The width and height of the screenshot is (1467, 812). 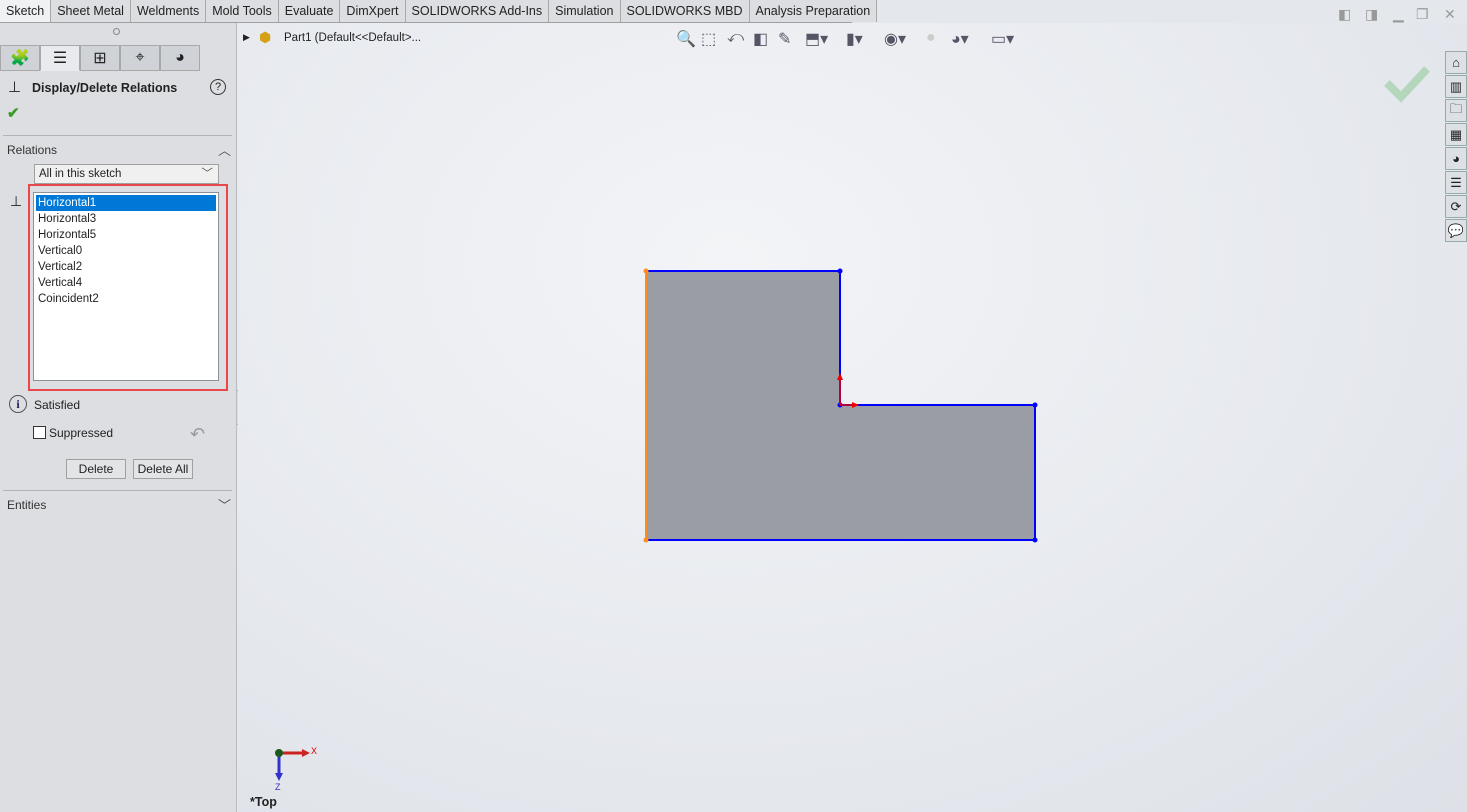 I want to click on info-icon: i, so click(x=18, y=404).